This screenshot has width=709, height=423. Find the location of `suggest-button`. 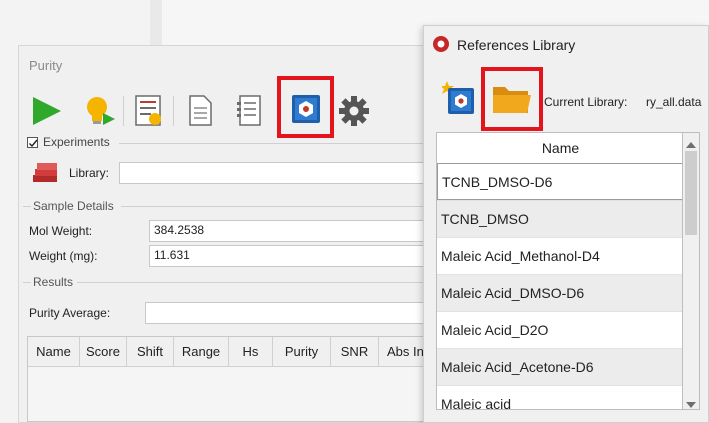

suggest-button is located at coordinates (99, 111).